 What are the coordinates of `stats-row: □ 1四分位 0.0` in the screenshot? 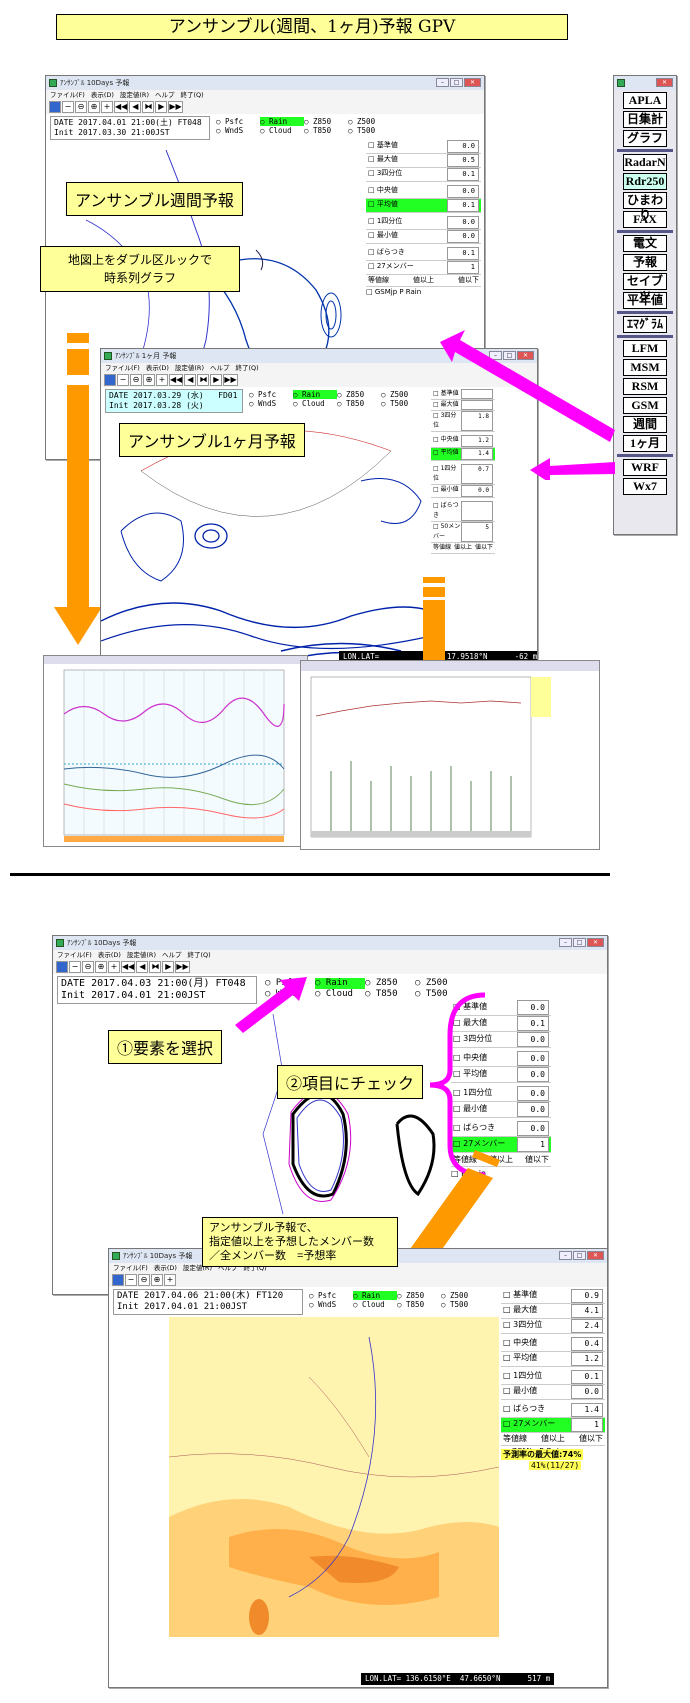 It's located at (423, 223).